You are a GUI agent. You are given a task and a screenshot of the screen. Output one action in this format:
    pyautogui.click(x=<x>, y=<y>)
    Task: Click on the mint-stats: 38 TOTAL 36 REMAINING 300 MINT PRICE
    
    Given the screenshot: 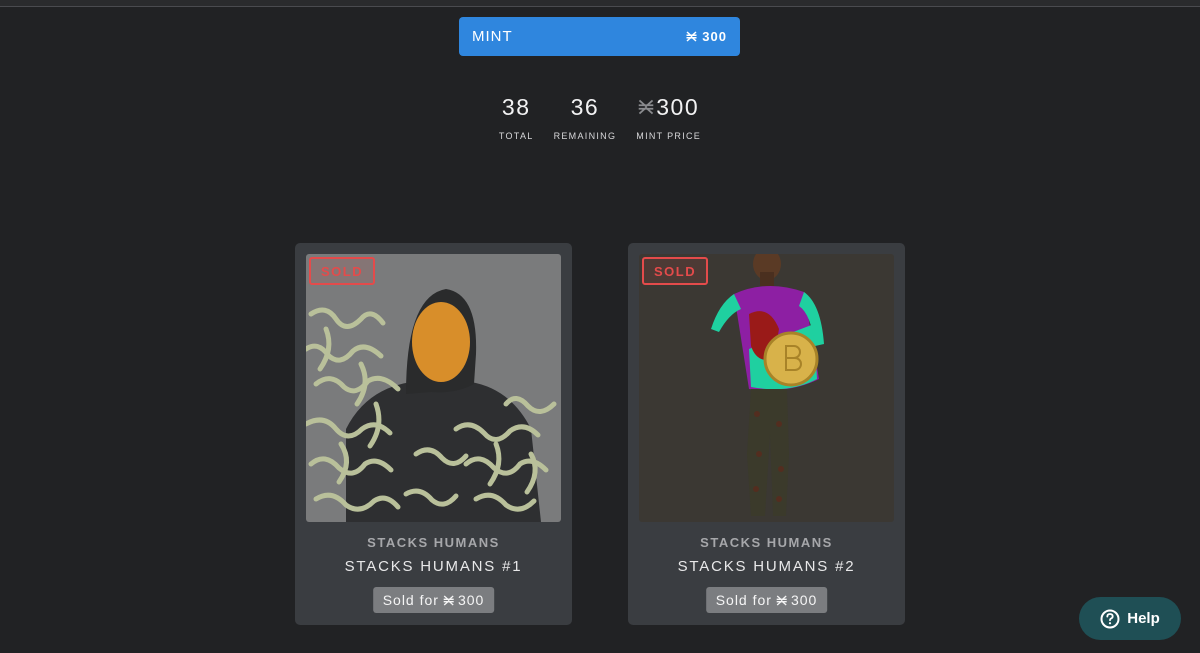 What is the action you would take?
    pyautogui.click(x=600, y=117)
    